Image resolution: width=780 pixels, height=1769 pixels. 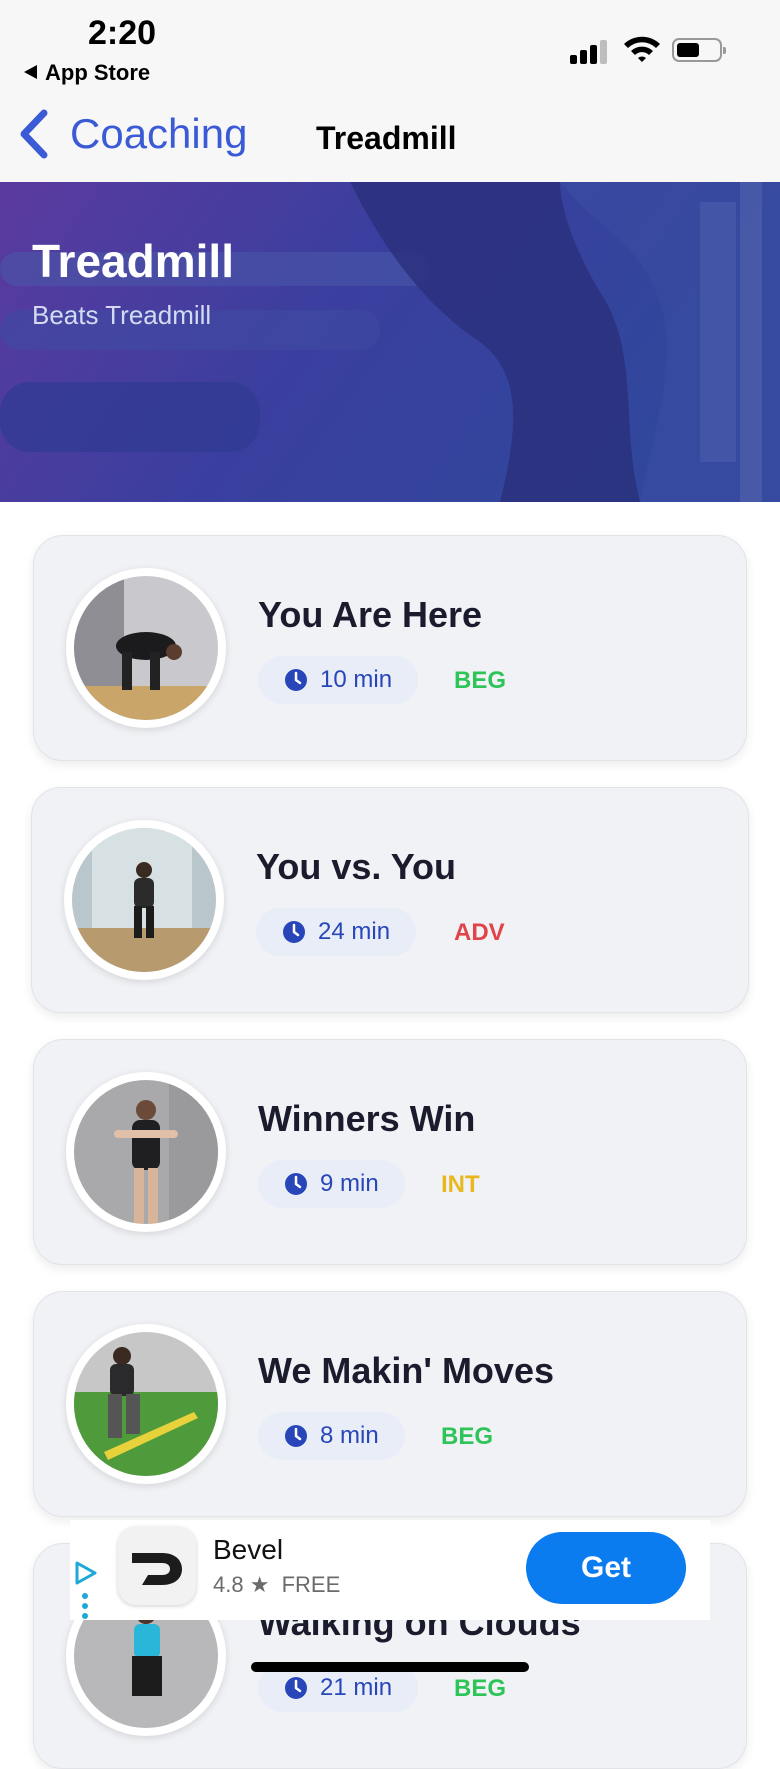 I want to click on duration-text: 9 min, so click(x=349, y=1183).